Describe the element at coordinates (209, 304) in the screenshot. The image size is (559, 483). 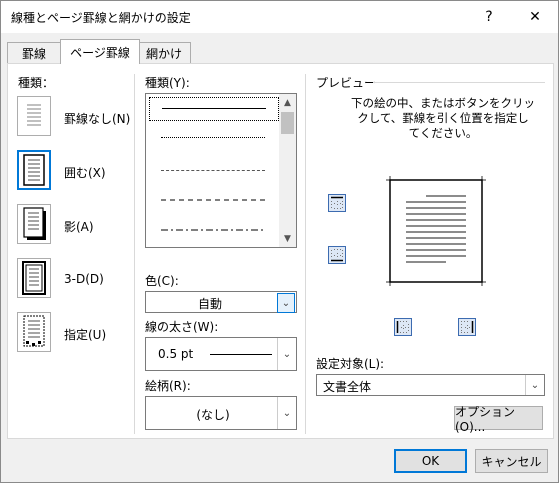
I see `color-value: 自動` at that location.